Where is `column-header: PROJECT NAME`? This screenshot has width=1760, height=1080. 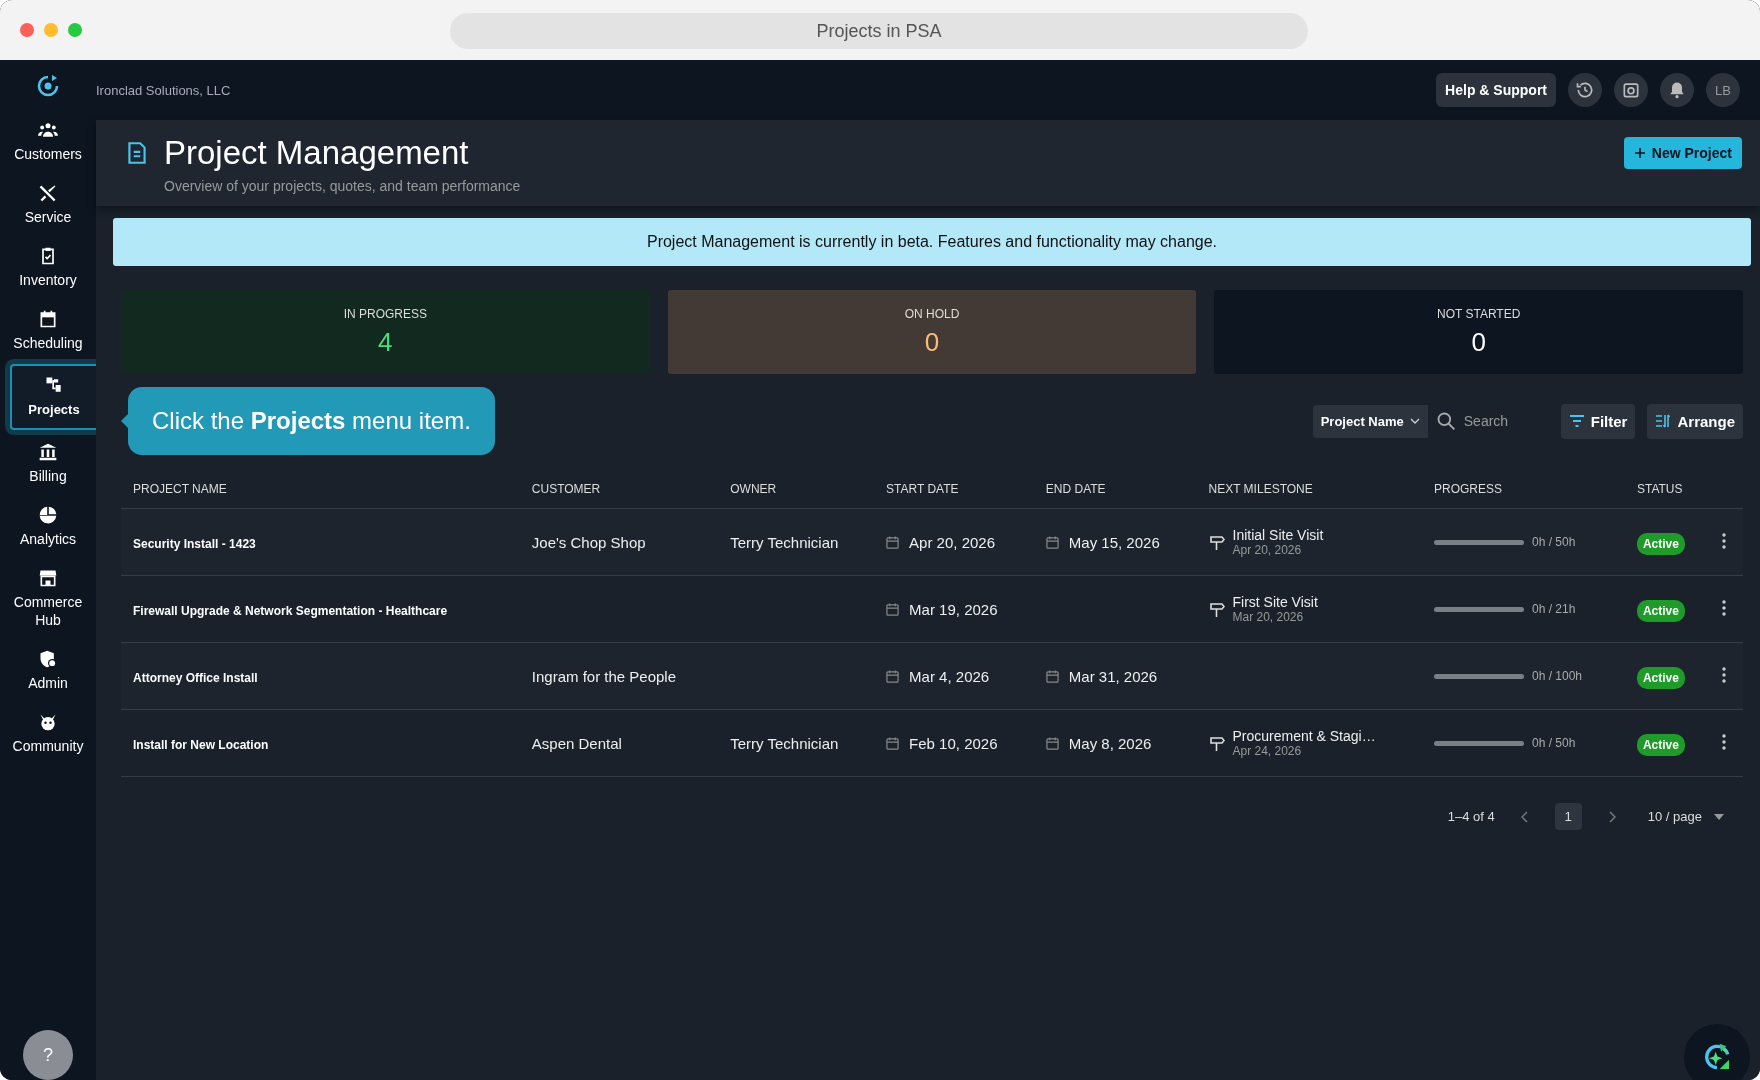
column-header: PROJECT NAME is located at coordinates (320, 489).